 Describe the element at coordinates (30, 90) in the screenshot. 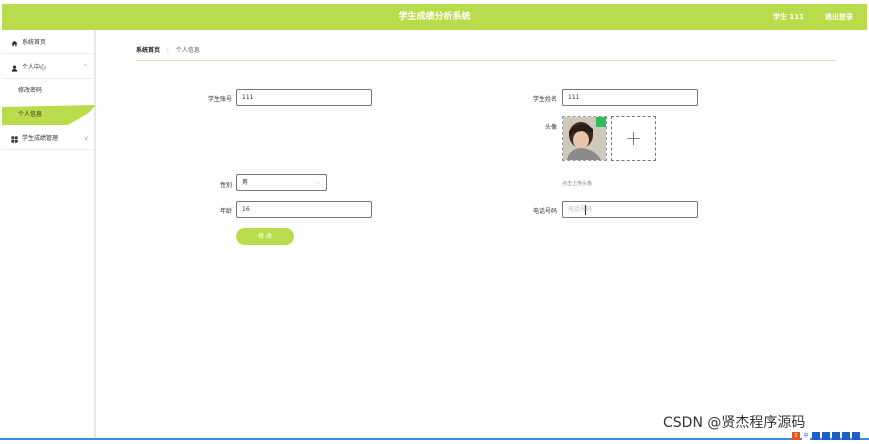

I see `sidebar-item-label: 修改密码` at that location.